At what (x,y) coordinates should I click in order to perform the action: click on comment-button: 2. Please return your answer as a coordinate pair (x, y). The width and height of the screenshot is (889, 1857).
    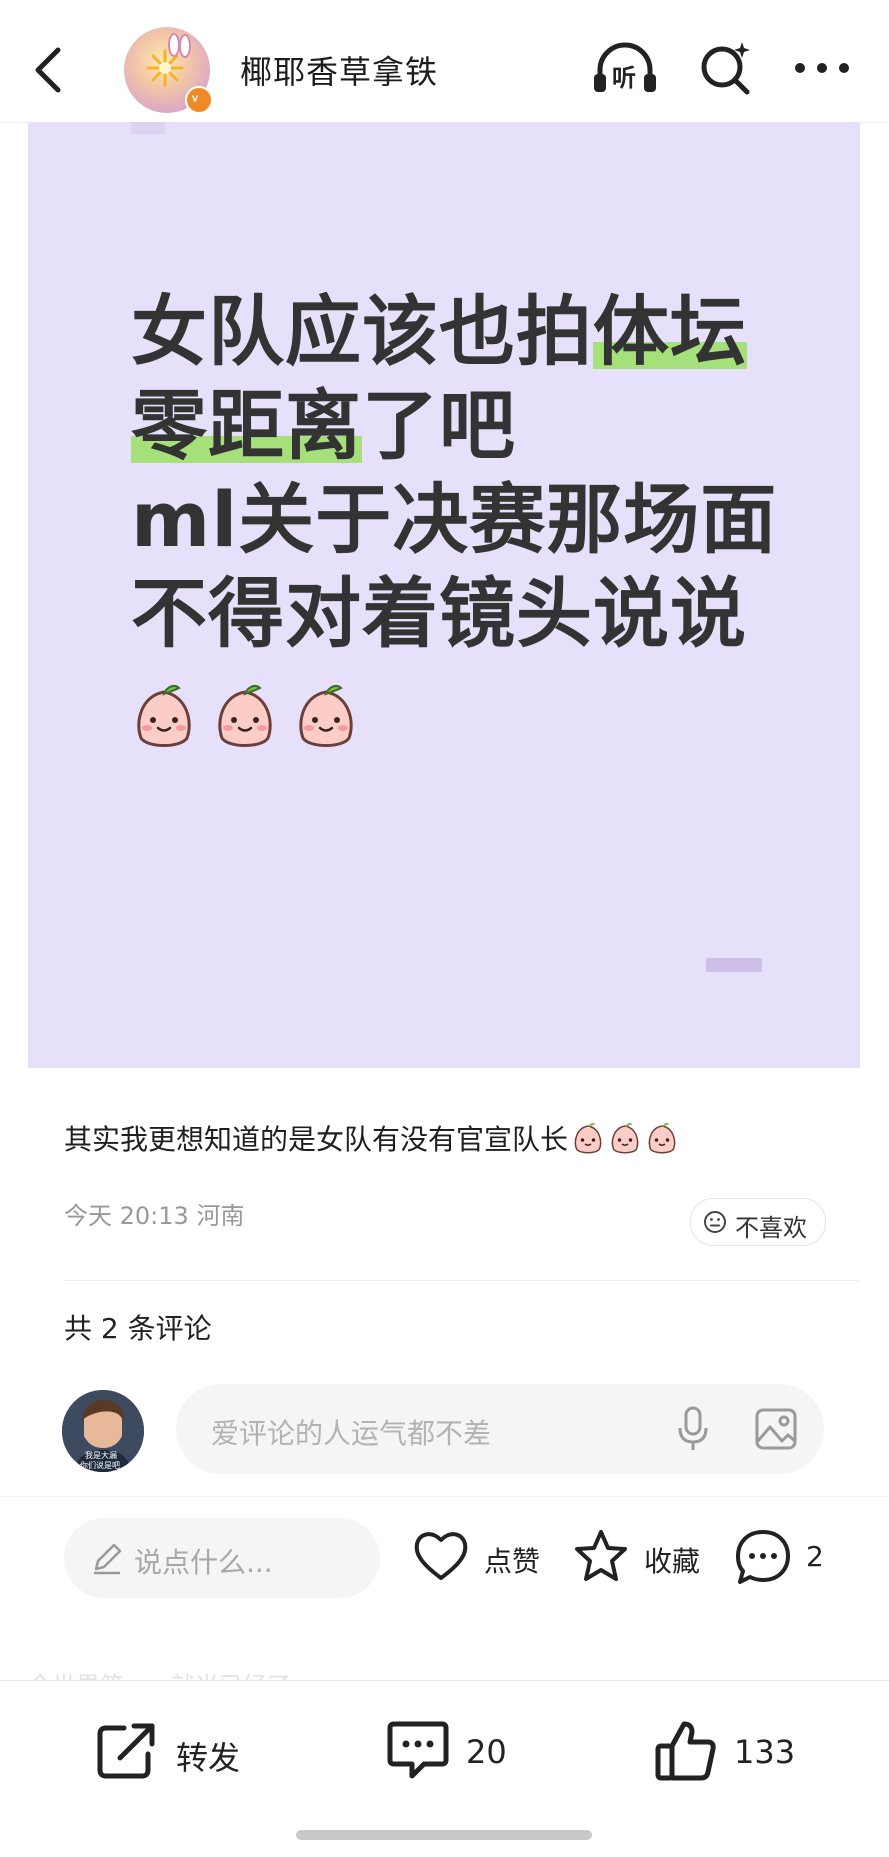
    Looking at the image, I should click on (779, 1560).